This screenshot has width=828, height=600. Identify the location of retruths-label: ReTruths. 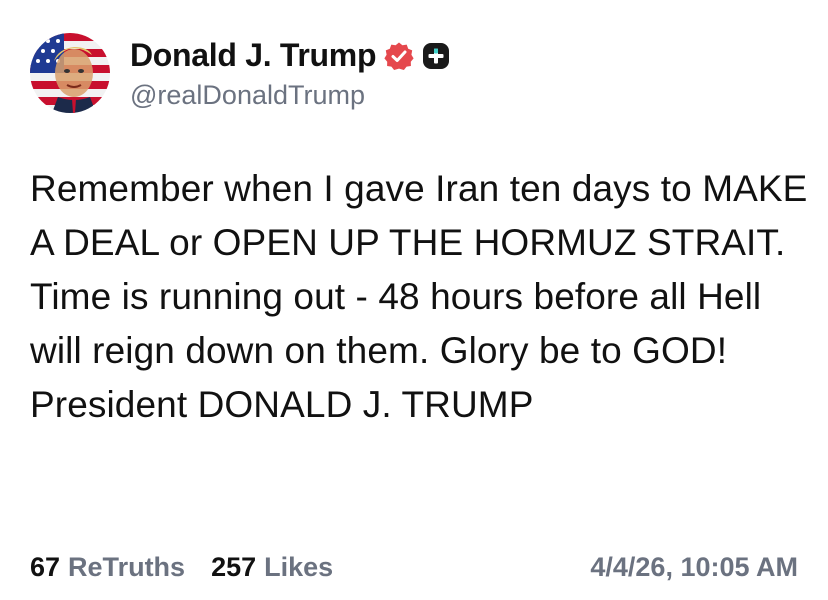
(127, 566).